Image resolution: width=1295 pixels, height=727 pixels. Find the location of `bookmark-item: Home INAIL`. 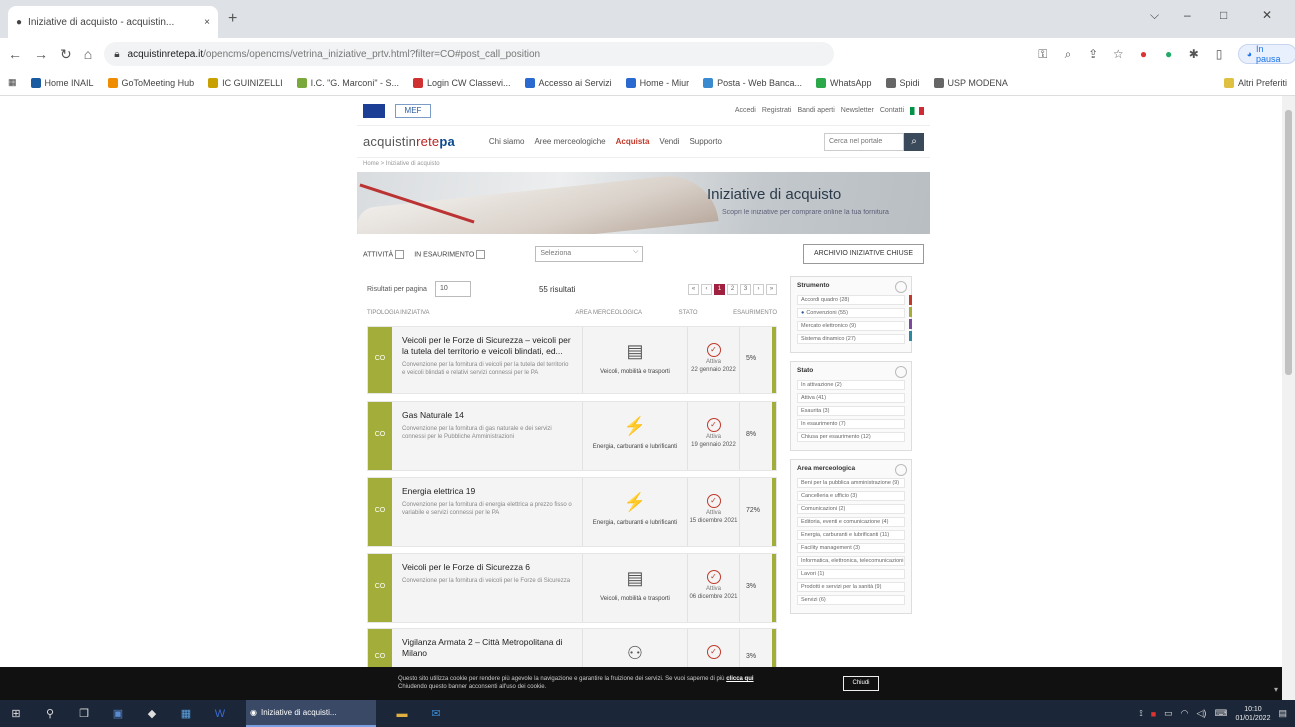

bookmark-item: Home INAIL is located at coordinates (62, 82).